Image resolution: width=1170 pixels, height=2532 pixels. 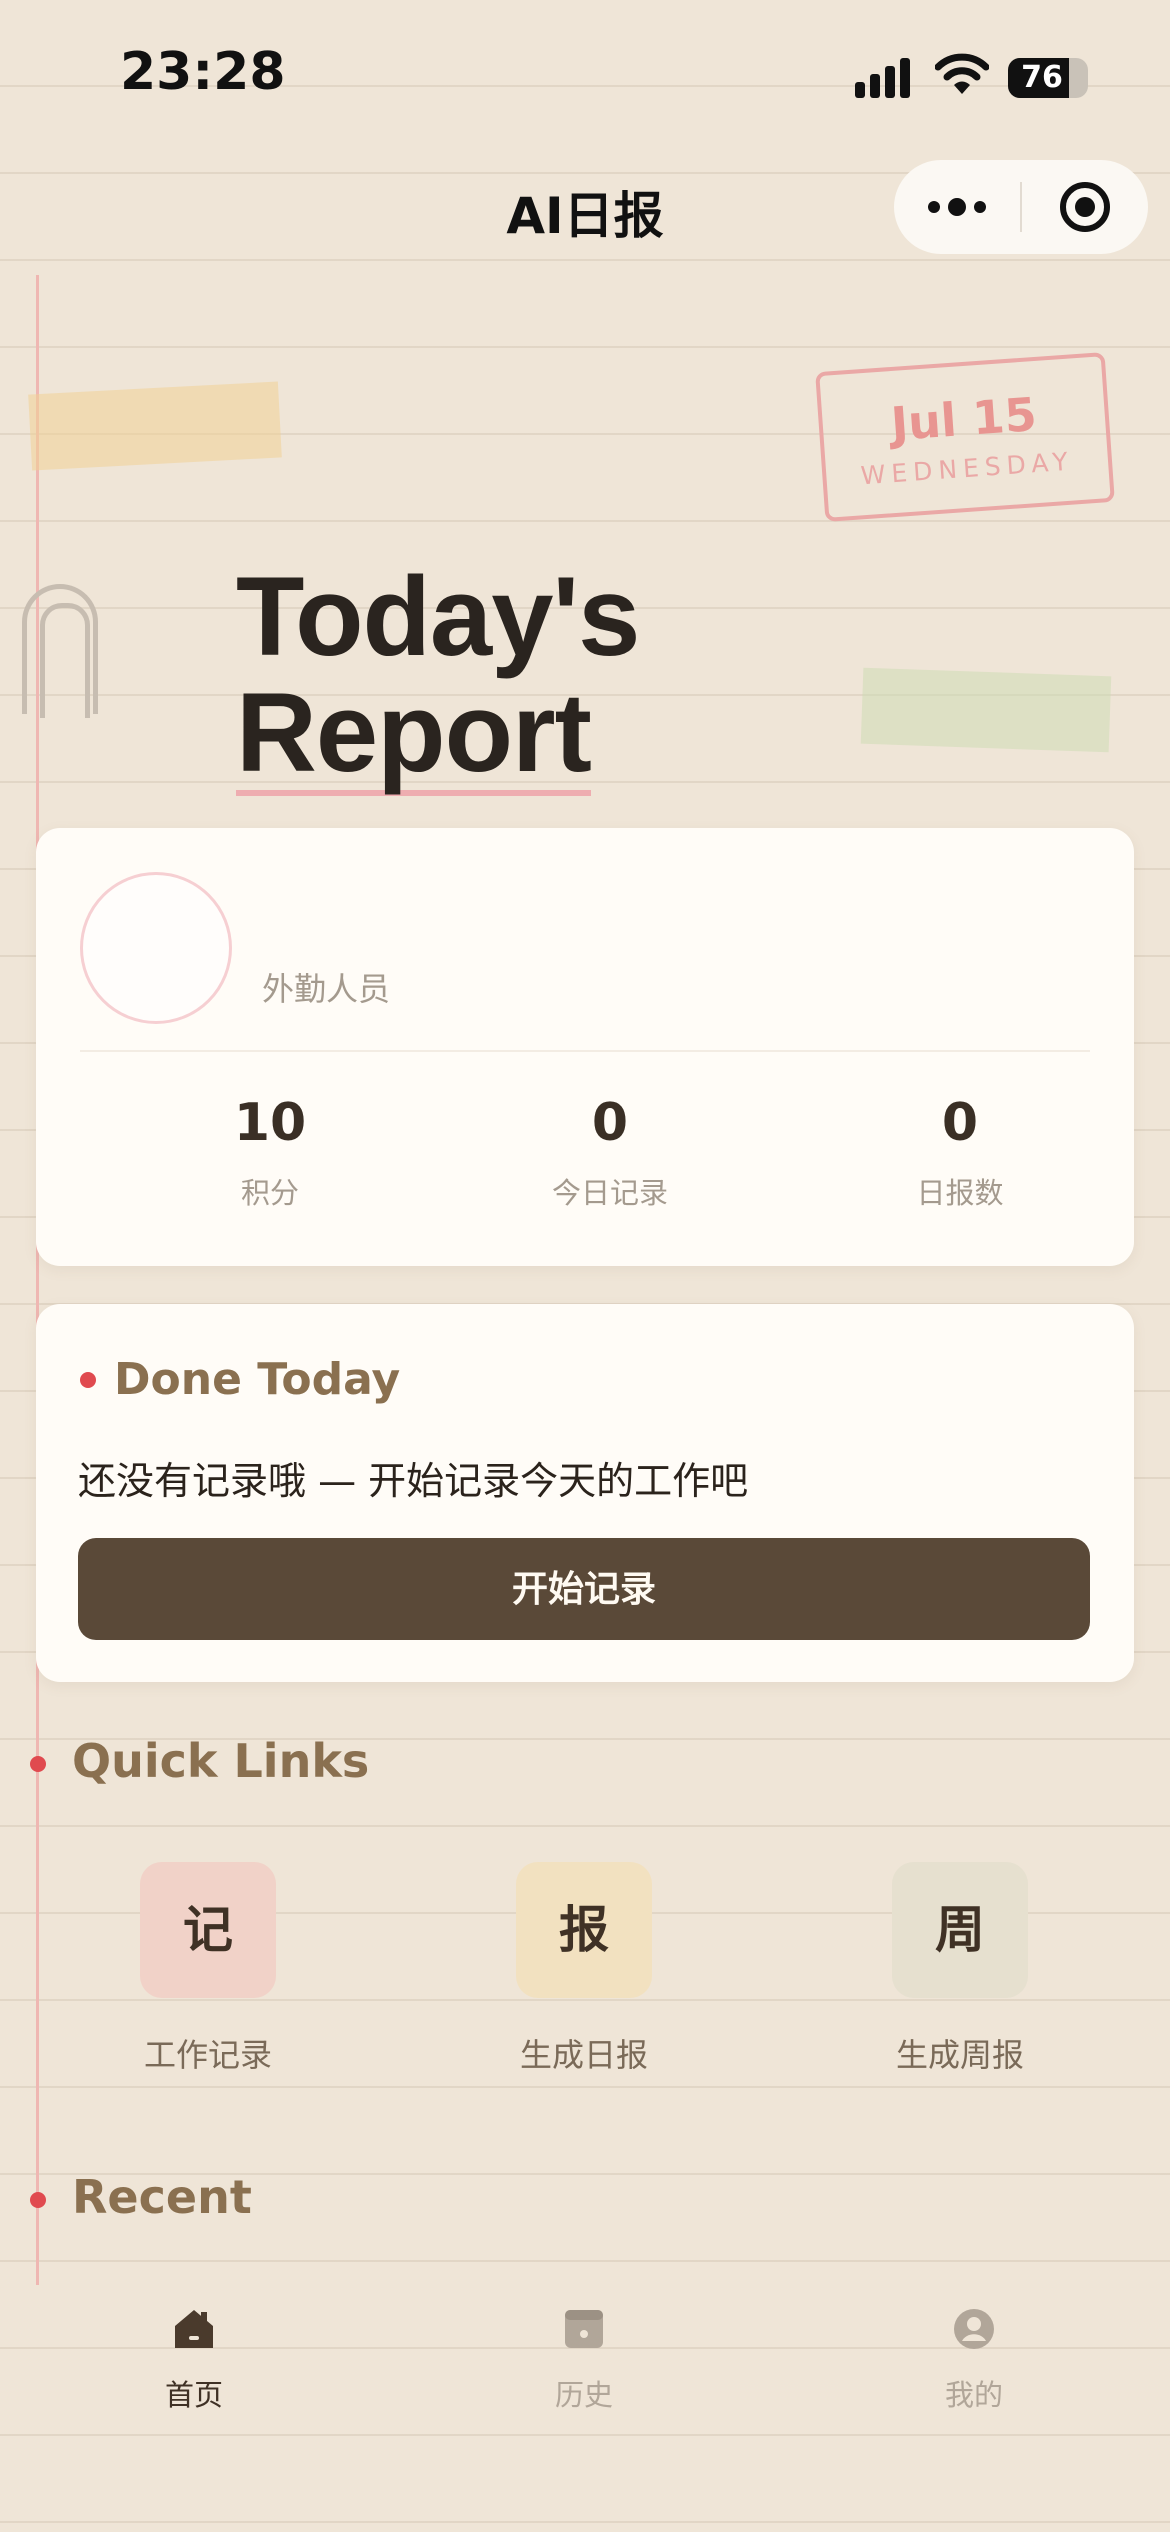 I want to click on stat-points: 10 积分, so click(x=270, y=1151).